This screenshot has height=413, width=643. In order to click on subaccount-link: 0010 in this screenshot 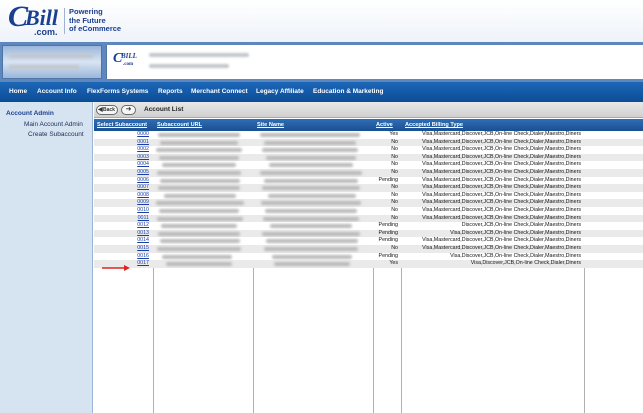, I will do `click(123, 211)`.